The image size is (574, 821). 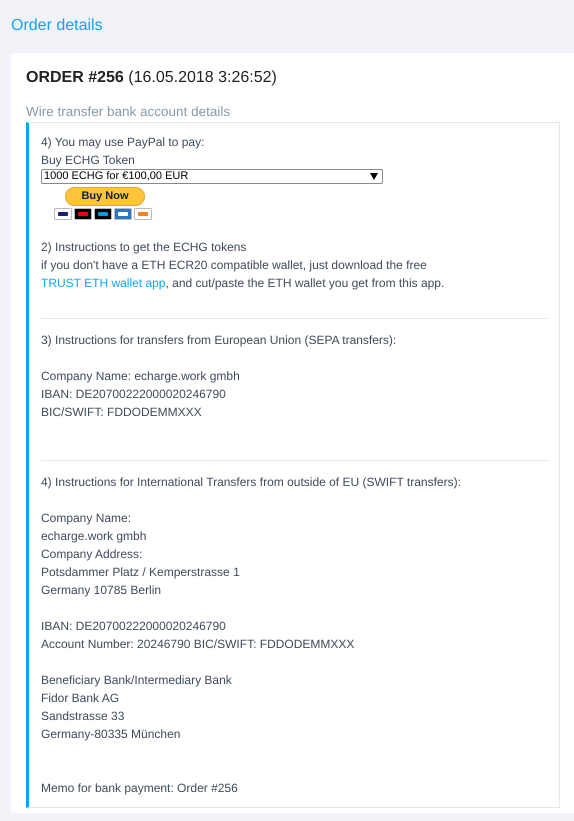 I want to click on buy-now-button: Buy Now, so click(x=105, y=196).